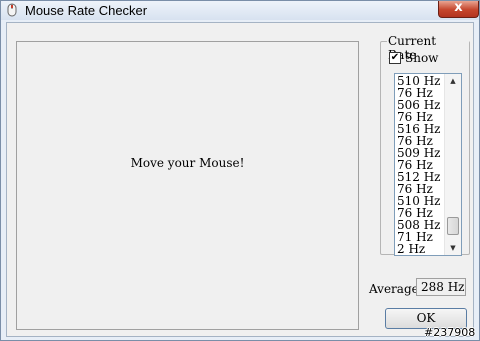  What do you see at coordinates (453, 226) in the screenshot?
I see `scroll-thumb` at bounding box center [453, 226].